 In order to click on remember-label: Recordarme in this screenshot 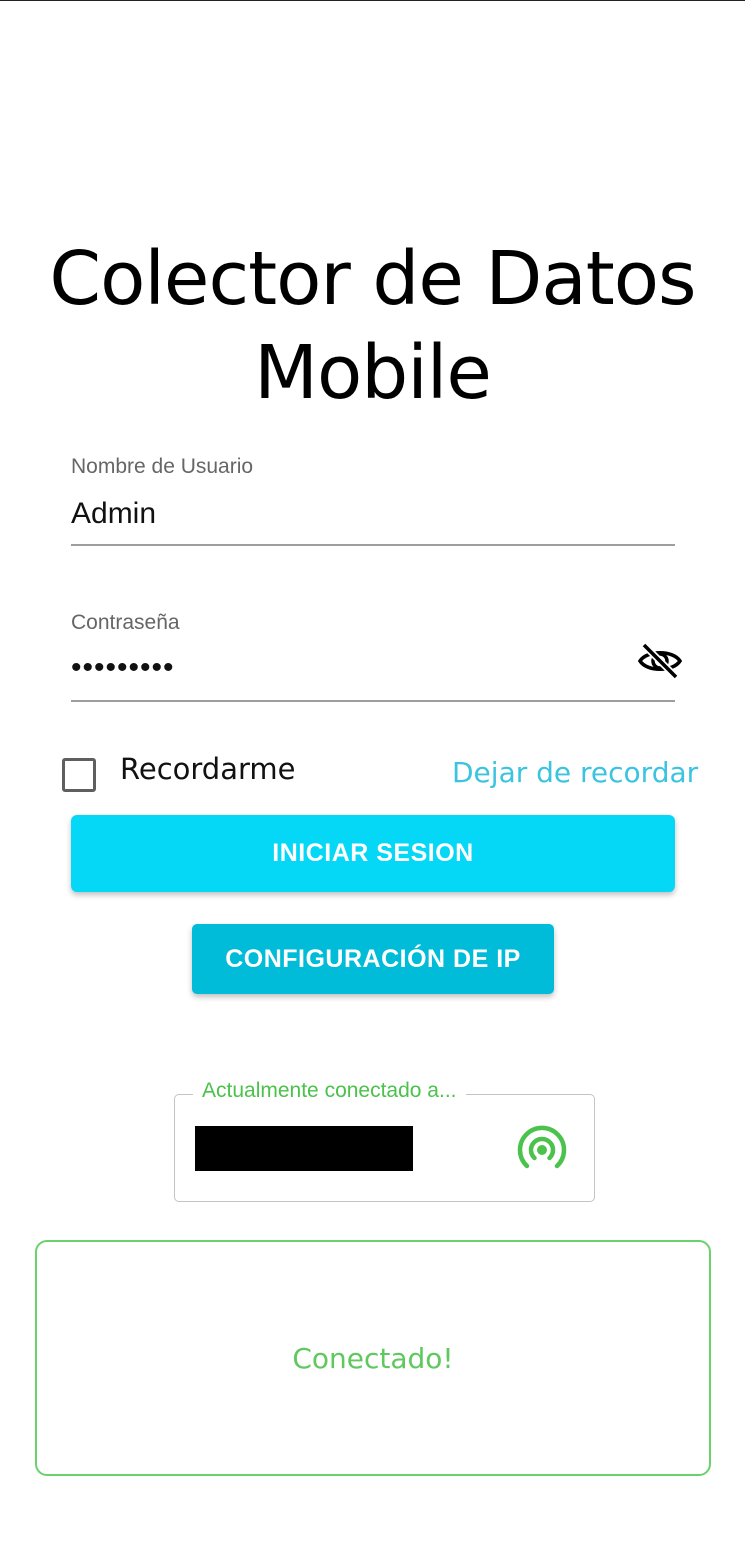, I will do `click(208, 769)`.